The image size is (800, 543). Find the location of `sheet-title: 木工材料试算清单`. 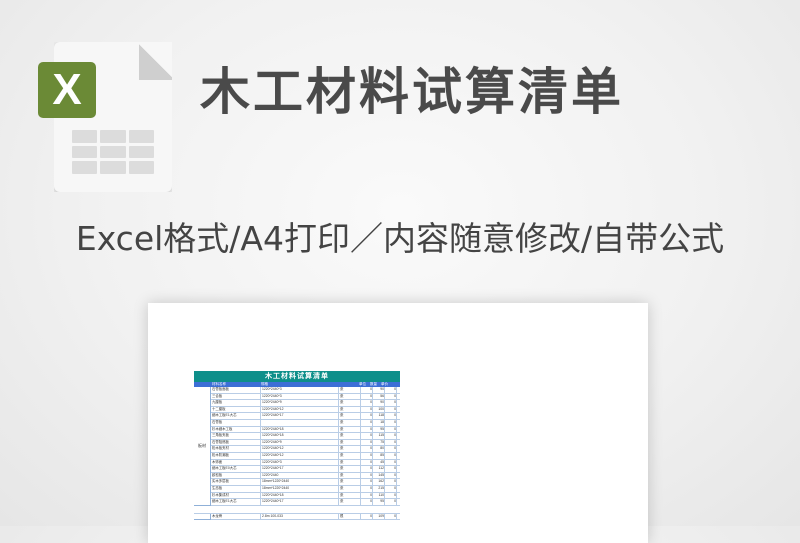

sheet-title: 木工材料试算清单 is located at coordinates (297, 376).